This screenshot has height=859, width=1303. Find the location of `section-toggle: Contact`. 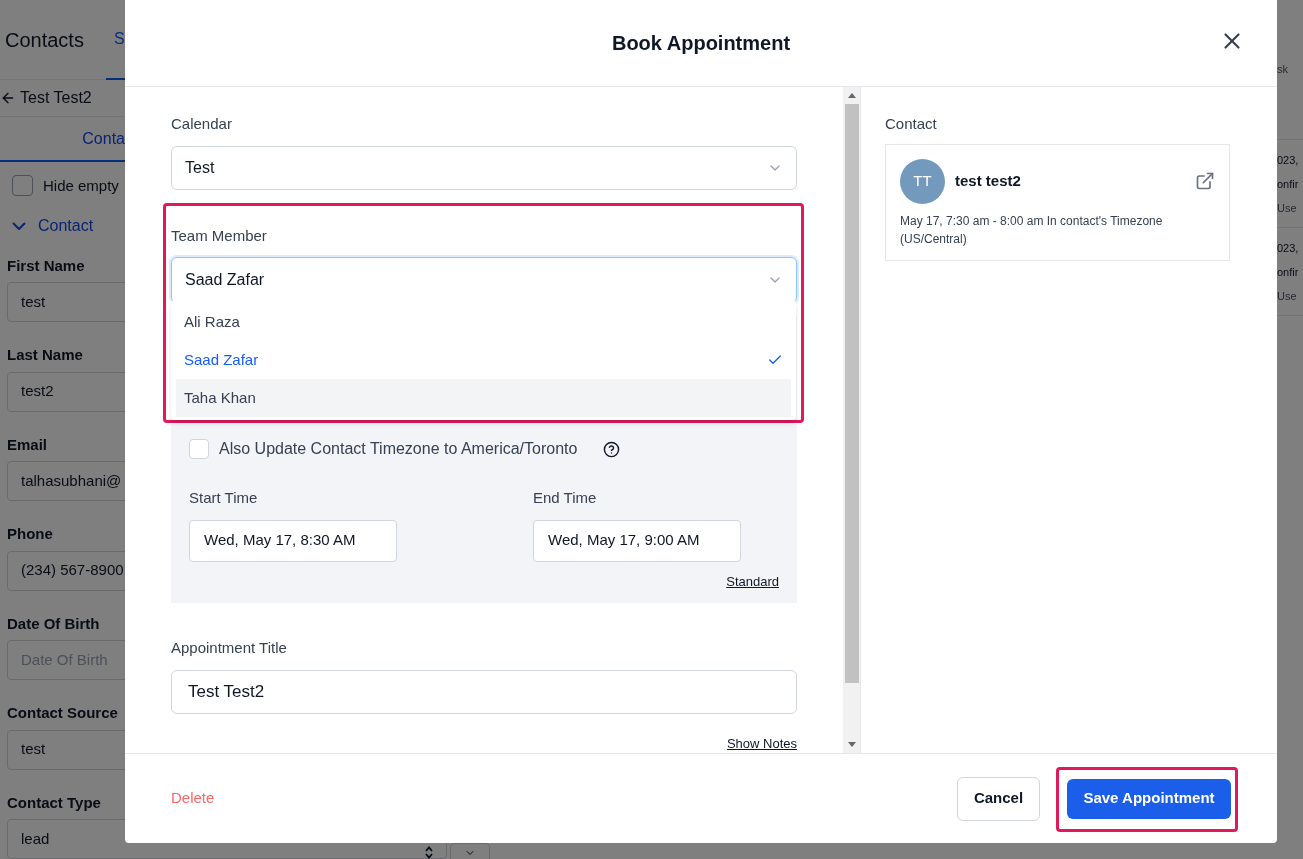

section-toggle: Contact is located at coordinates (62, 226).